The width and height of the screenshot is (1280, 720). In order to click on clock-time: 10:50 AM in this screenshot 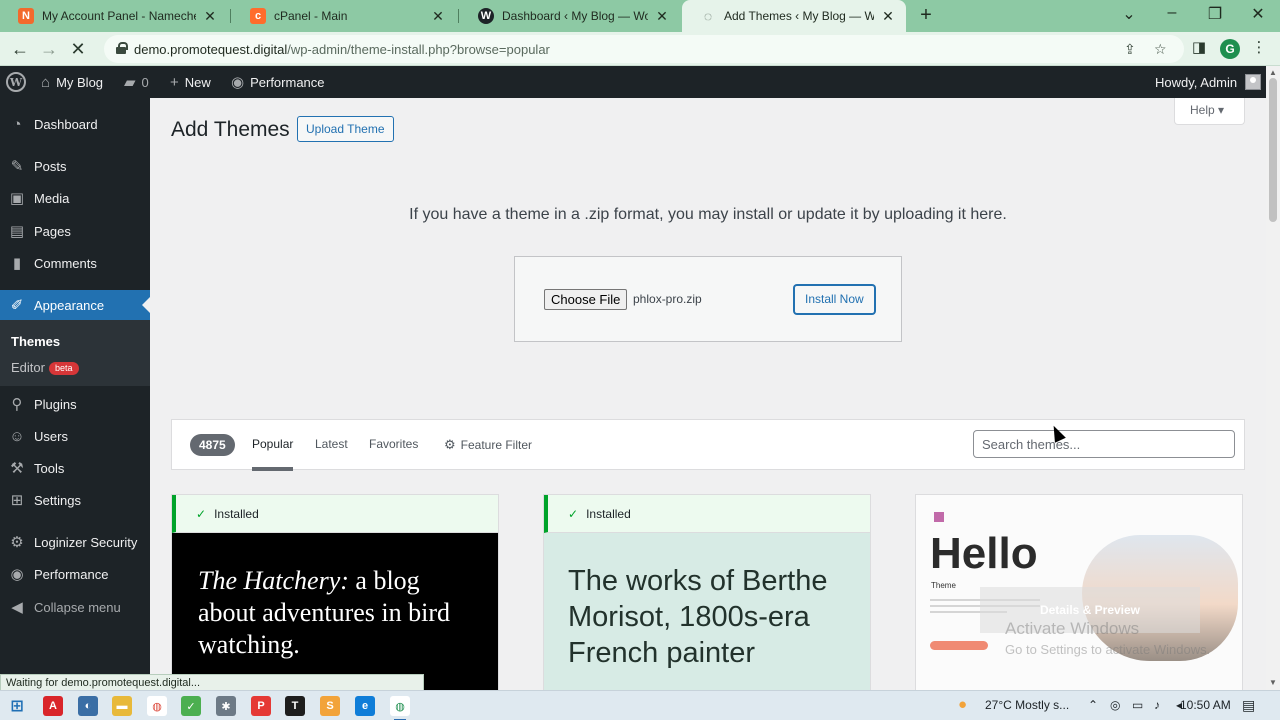, I will do `click(1205, 705)`.